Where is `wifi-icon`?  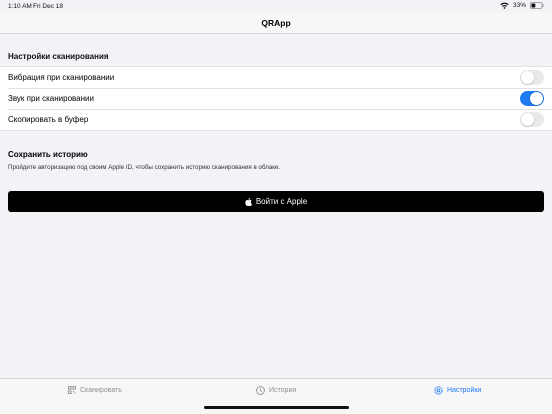
wifi-icon is located at coordinates (504, 5).